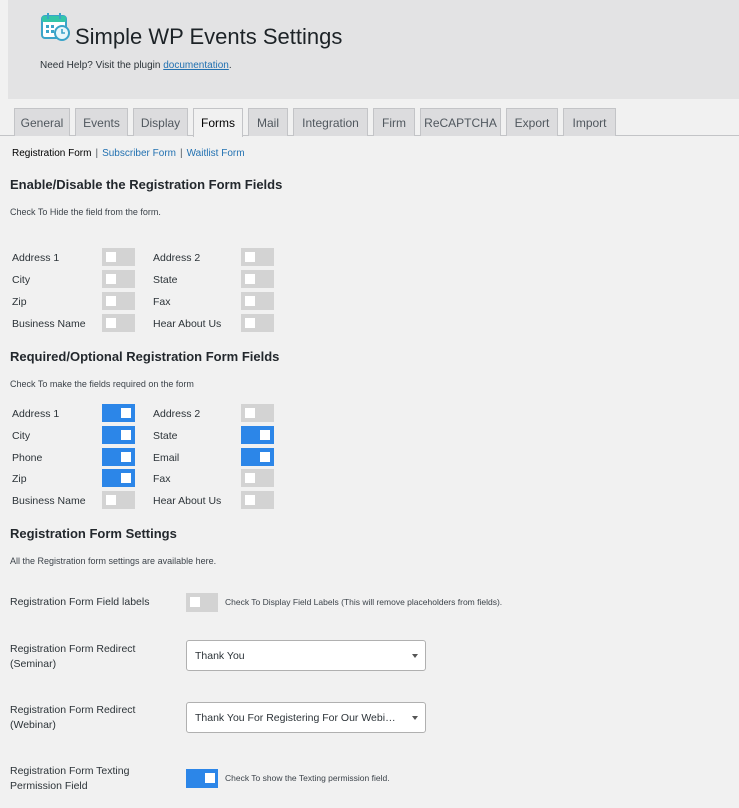  I want to click on field-labels-label: Registration Form Field labels, so click(80, 602).